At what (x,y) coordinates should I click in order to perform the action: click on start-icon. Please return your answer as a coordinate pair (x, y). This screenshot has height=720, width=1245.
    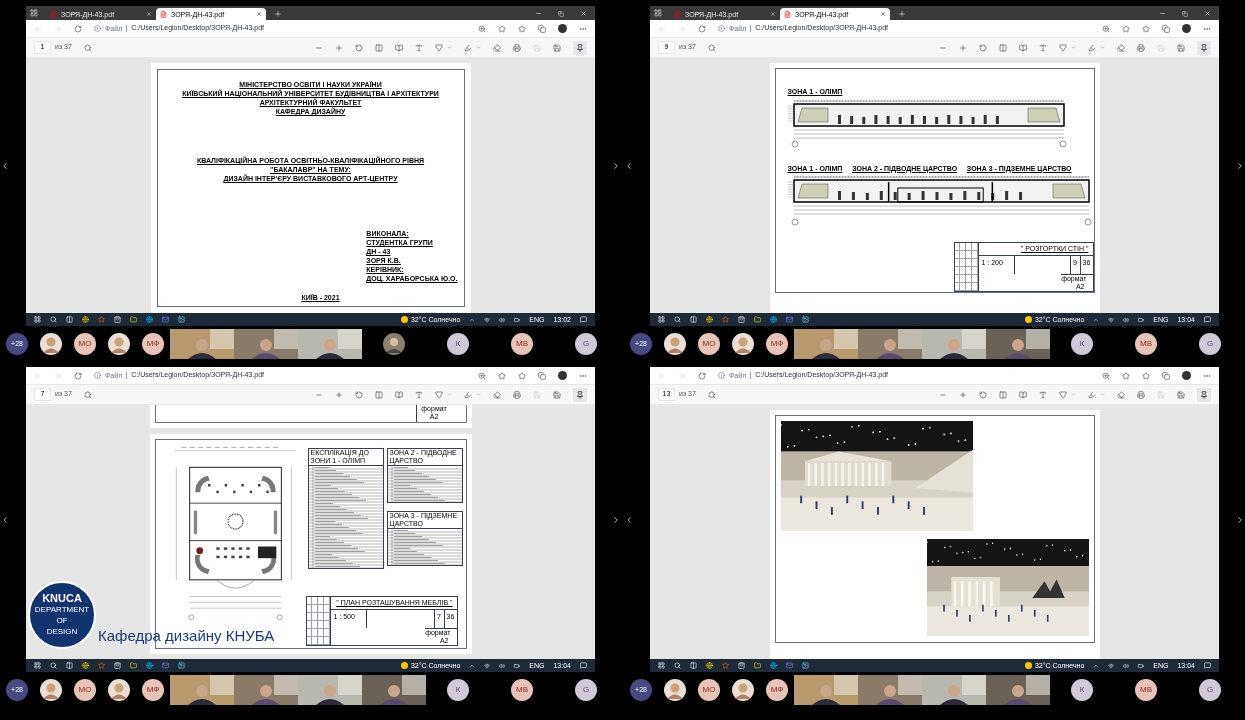
    Looking at the image, I should click on (661, 665).